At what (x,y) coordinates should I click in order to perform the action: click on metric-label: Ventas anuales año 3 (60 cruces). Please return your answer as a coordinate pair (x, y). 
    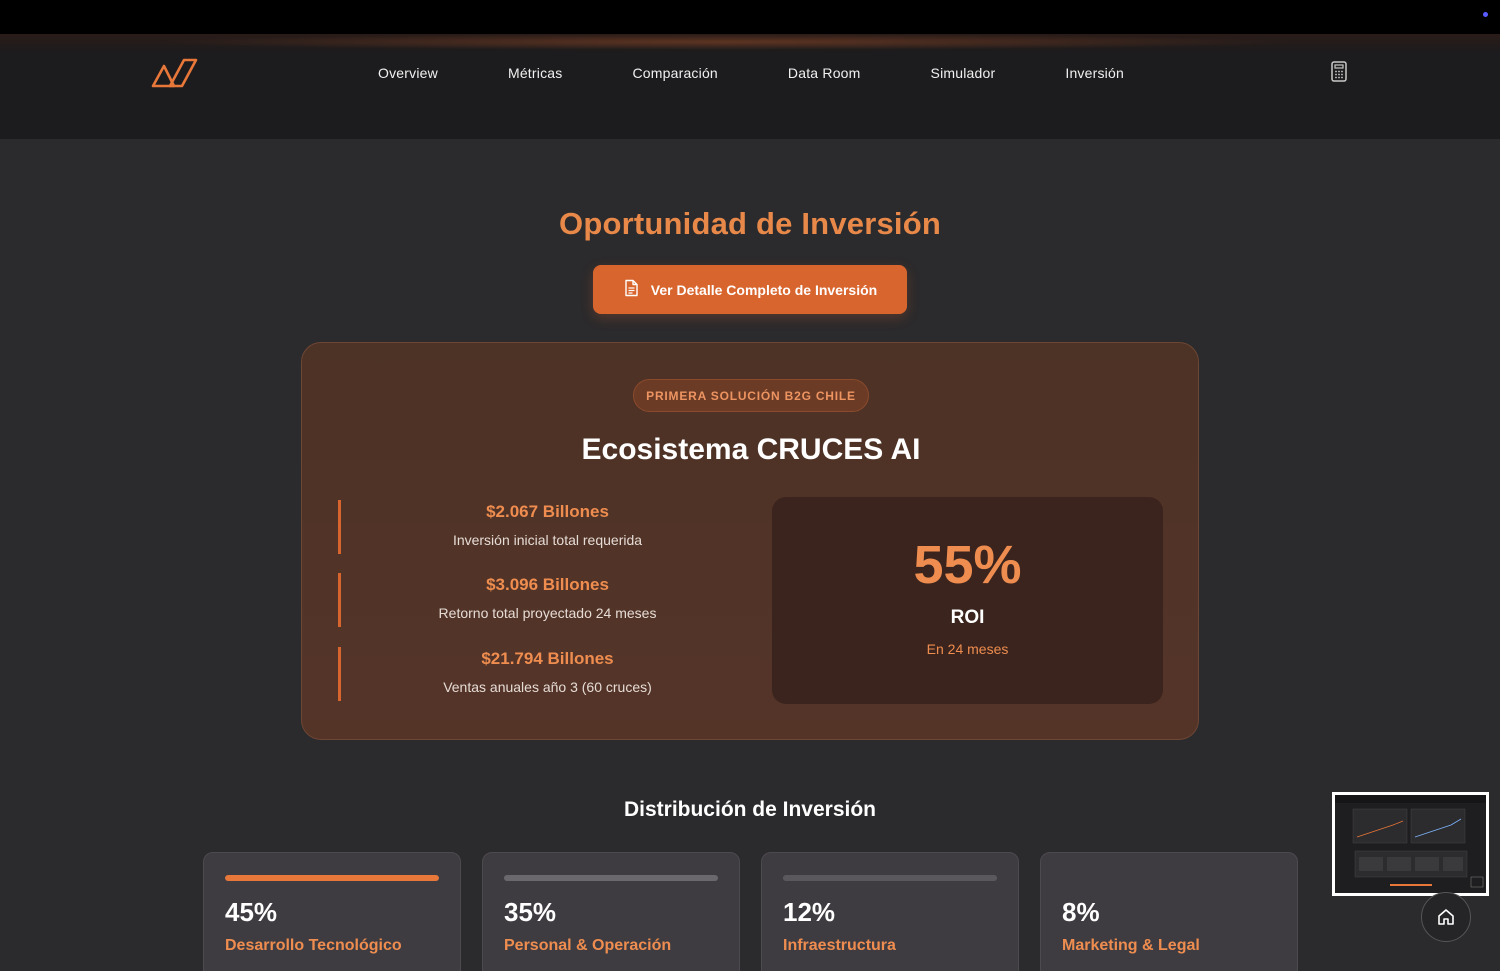
    Looking at the image, I should click on (547, 687).